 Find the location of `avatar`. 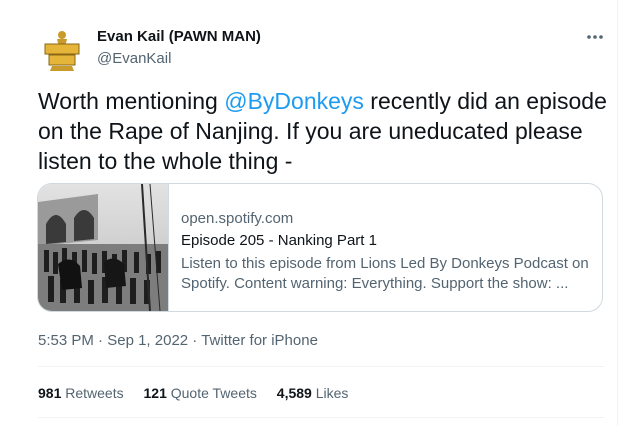

avatar is located at coordinates (62, 51).